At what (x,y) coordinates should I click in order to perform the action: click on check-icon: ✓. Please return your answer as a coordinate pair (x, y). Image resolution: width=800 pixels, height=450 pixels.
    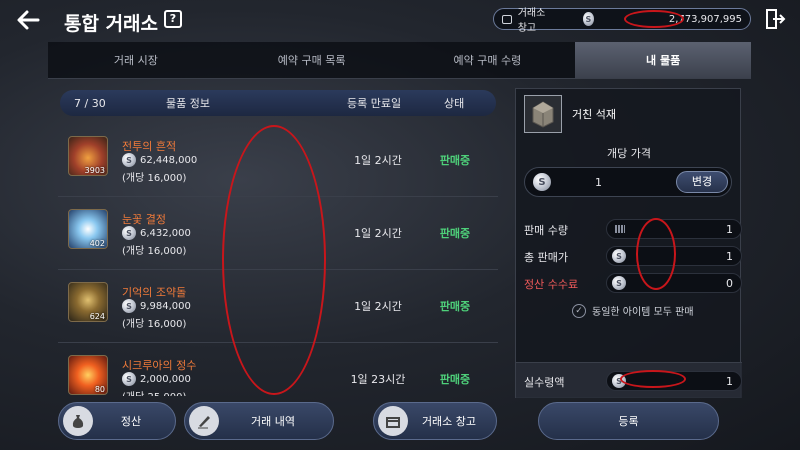
    Looking at the image, I should click on (579, 310).